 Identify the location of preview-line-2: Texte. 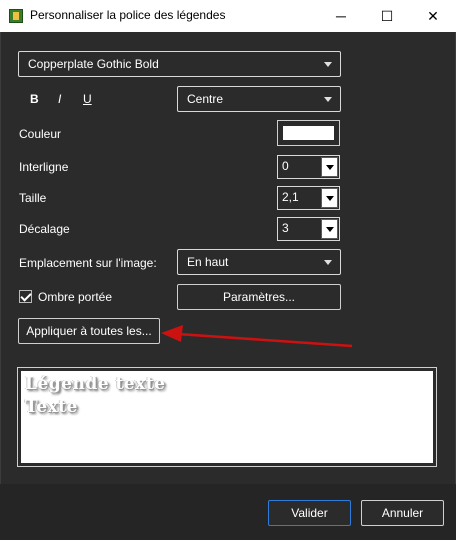
(51, 407).